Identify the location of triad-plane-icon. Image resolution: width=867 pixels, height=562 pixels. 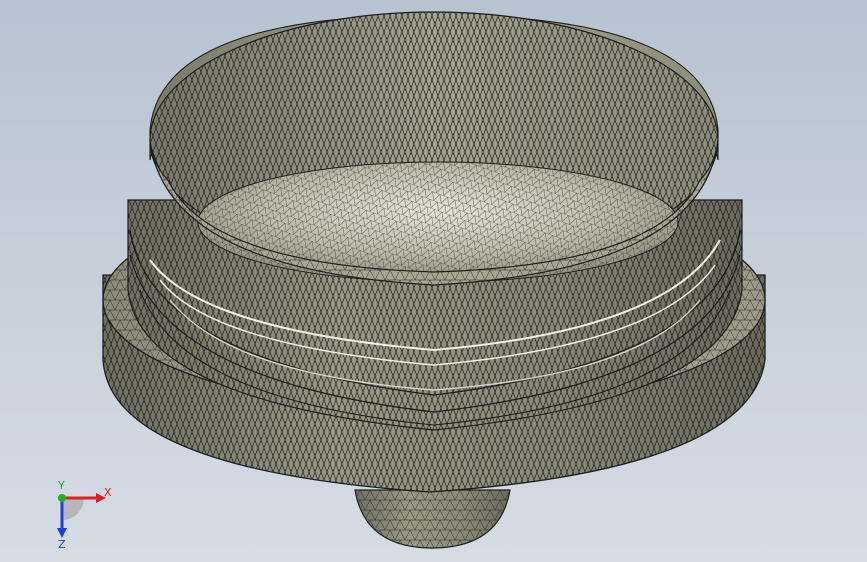
(73, 509).